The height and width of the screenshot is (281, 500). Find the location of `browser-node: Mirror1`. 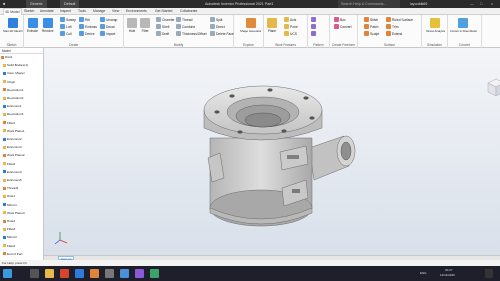

browser-node: Mirror1 is located at coordinates (8, 205).